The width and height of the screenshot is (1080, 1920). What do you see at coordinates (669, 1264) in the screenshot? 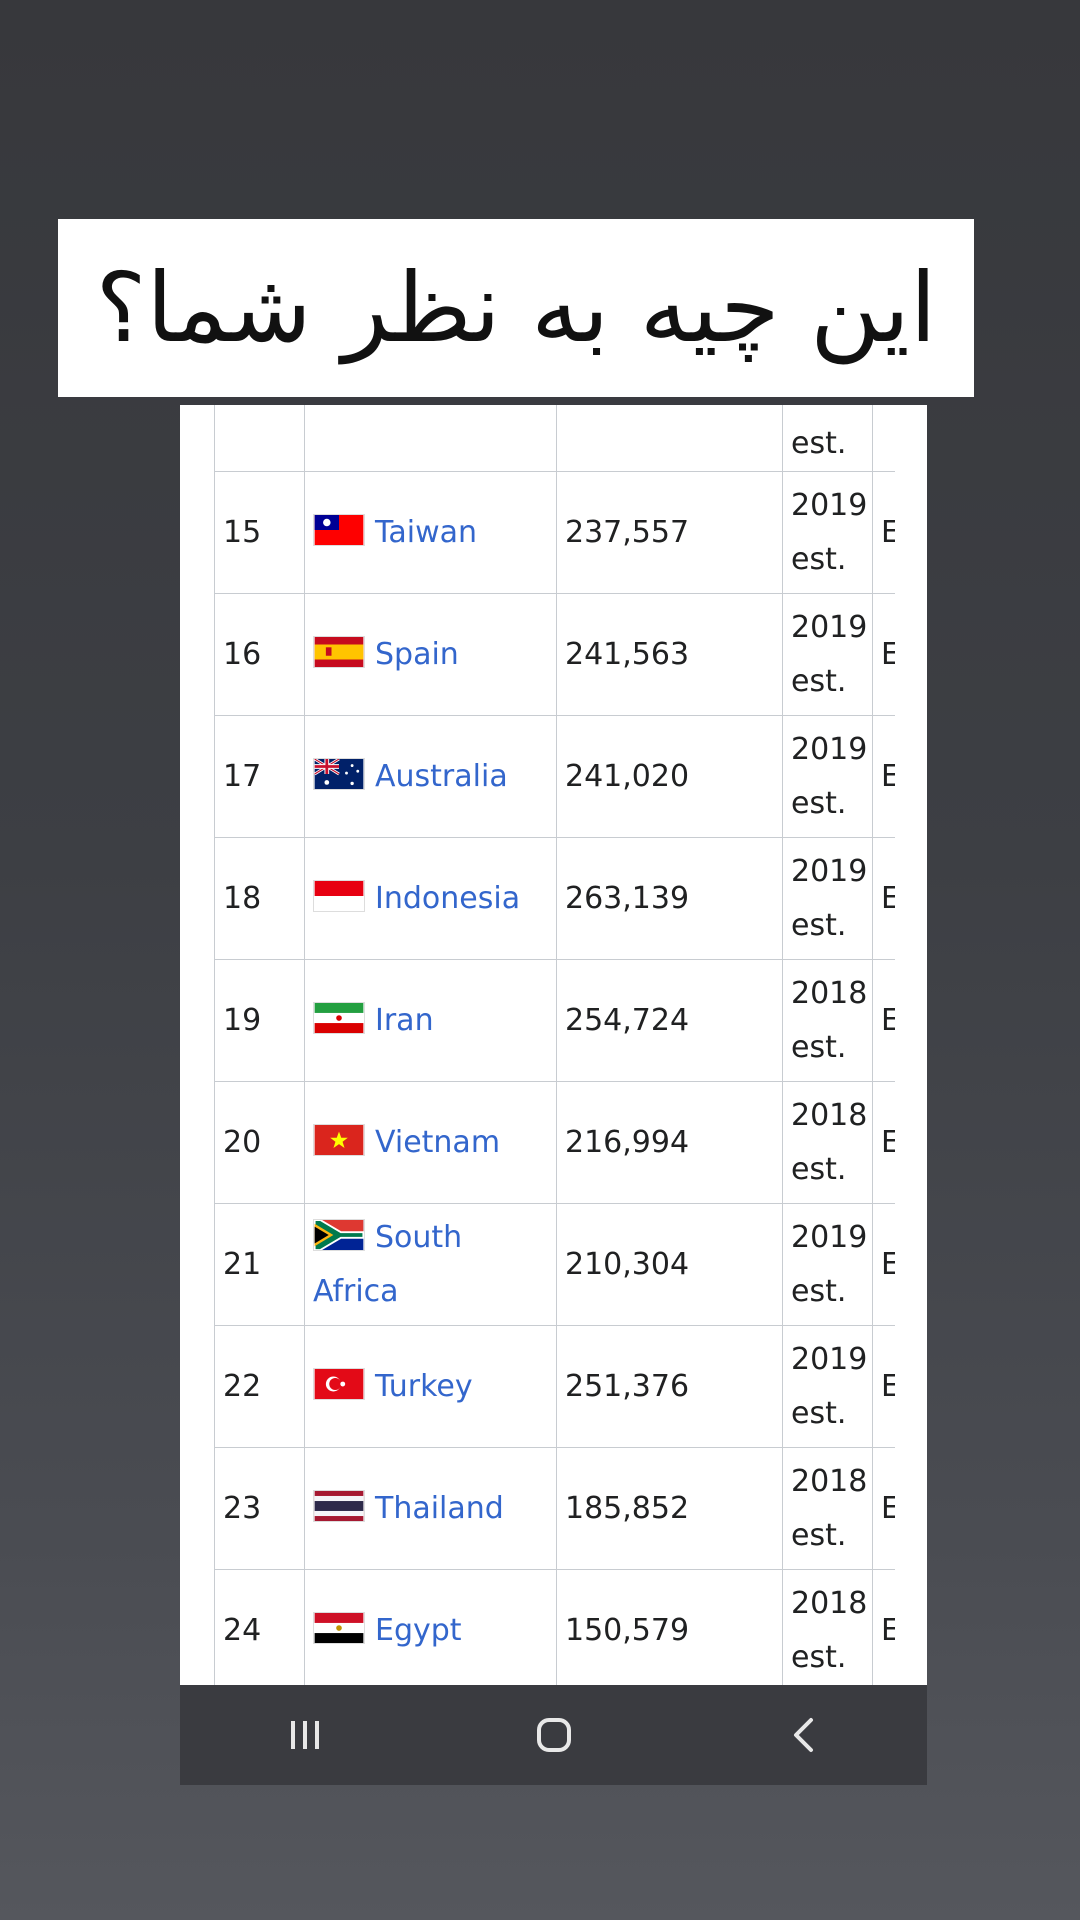
I see `value-cell: 210,304` at bounding box center [669, 1264].